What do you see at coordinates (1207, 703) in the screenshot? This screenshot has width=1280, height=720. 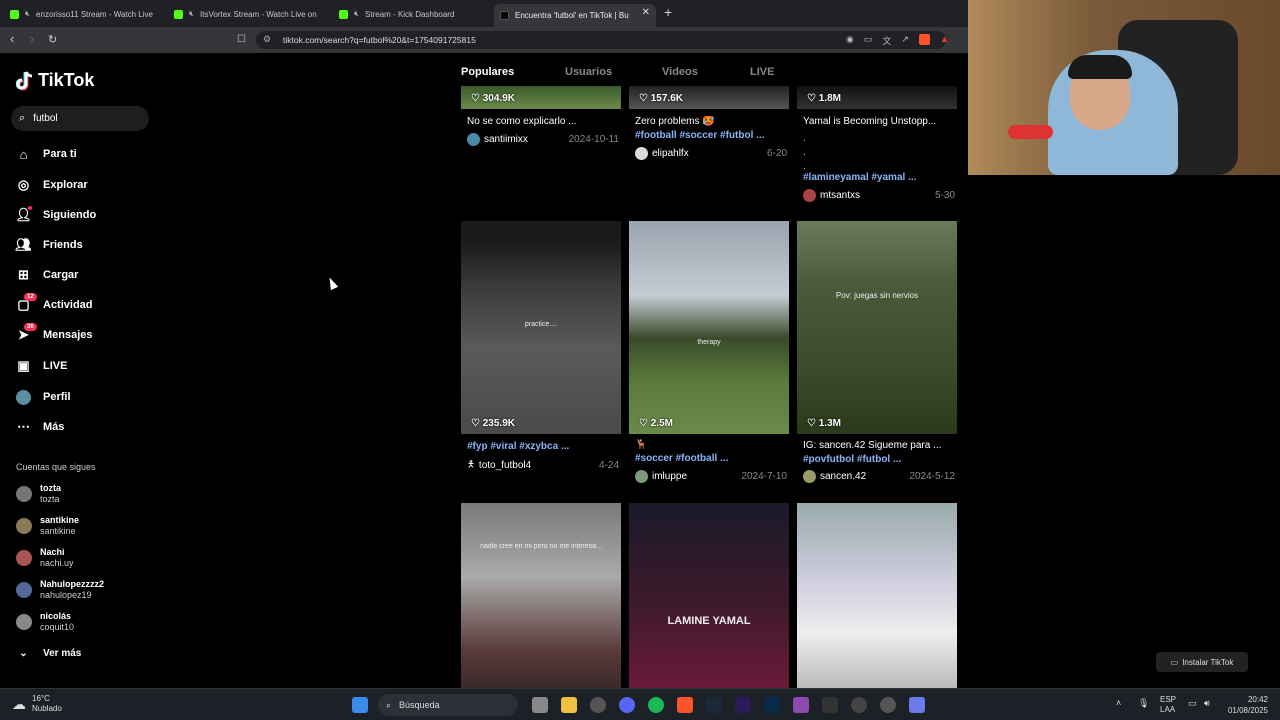 I see `volume-icon: 🔊︎` at bounding box center [1207, 703].